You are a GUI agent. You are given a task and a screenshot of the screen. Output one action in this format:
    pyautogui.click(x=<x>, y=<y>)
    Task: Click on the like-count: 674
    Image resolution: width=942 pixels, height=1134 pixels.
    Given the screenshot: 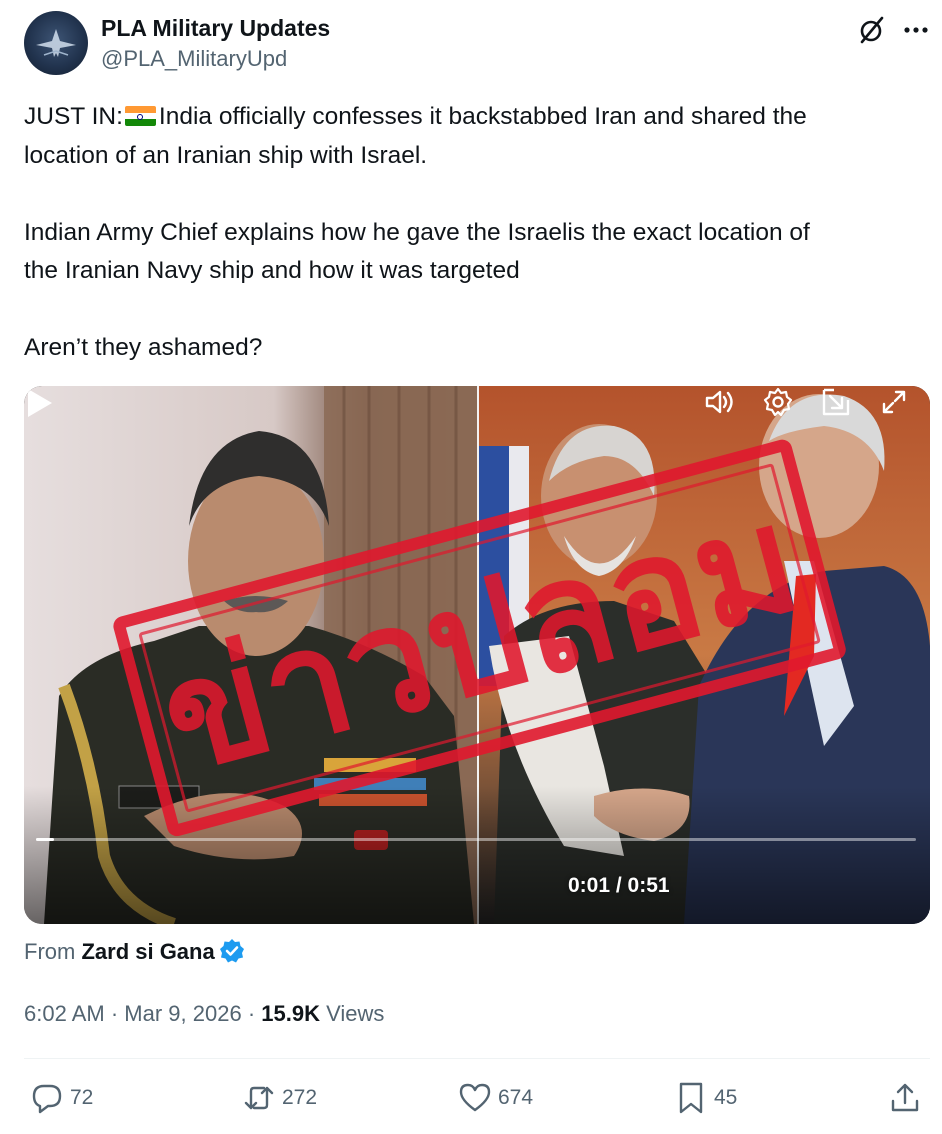 What is the action you would take?
    pyautogui.click(x=516, y=1097)
    